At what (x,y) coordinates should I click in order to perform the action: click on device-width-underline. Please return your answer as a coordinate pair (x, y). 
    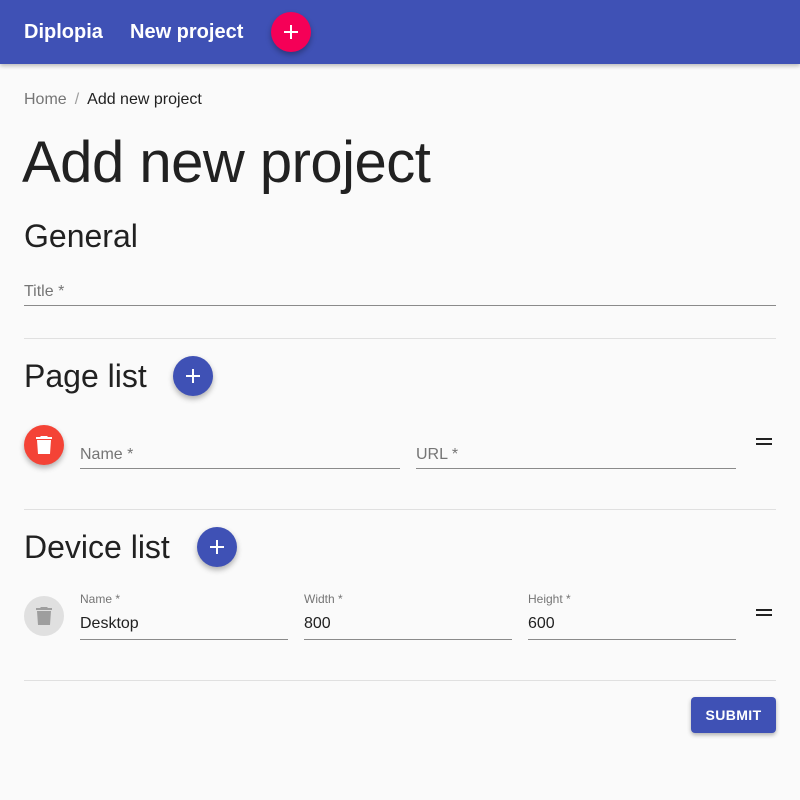
    Looking at the image, I should click on (408, 639).